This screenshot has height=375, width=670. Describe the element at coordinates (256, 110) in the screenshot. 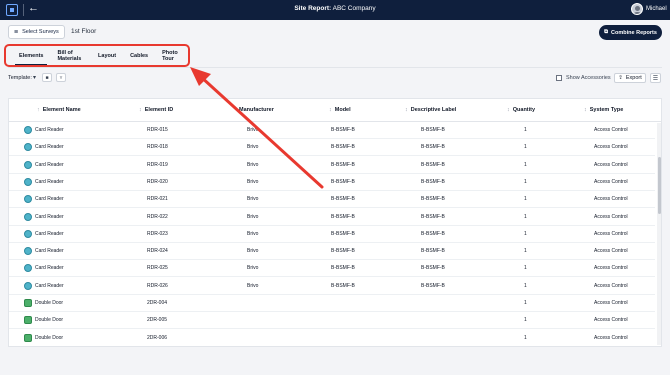

I see `column-header: Manufacturer` at that location.